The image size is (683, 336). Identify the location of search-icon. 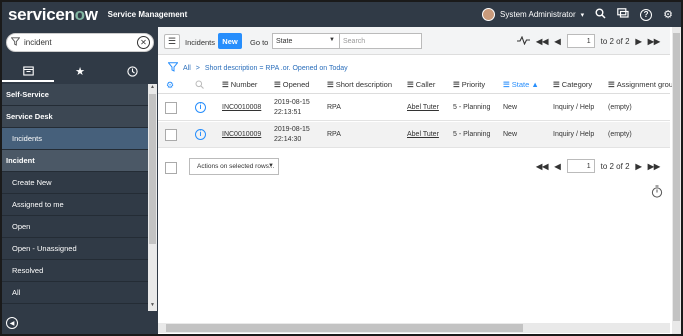
(600, 15).